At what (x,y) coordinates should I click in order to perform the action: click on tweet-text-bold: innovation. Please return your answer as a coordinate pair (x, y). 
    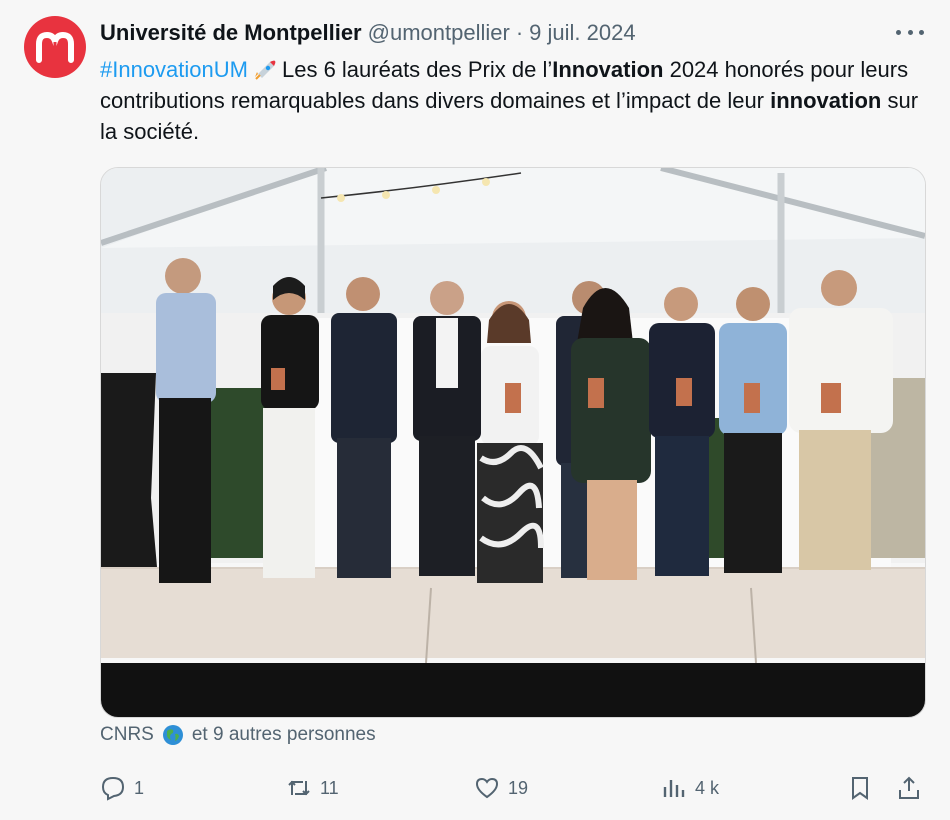
    Looking at the image, I should click on (826, 100).